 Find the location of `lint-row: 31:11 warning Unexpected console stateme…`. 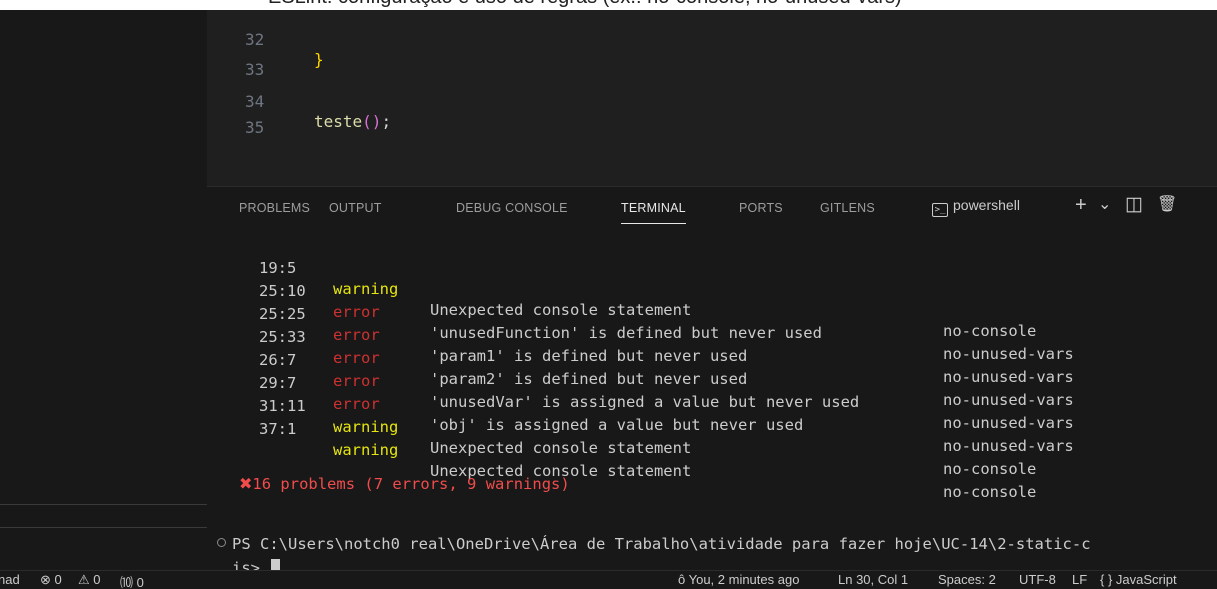

lint-row: 31:11 warning Unexpected console stateme… is located at coordinates (712, 426).